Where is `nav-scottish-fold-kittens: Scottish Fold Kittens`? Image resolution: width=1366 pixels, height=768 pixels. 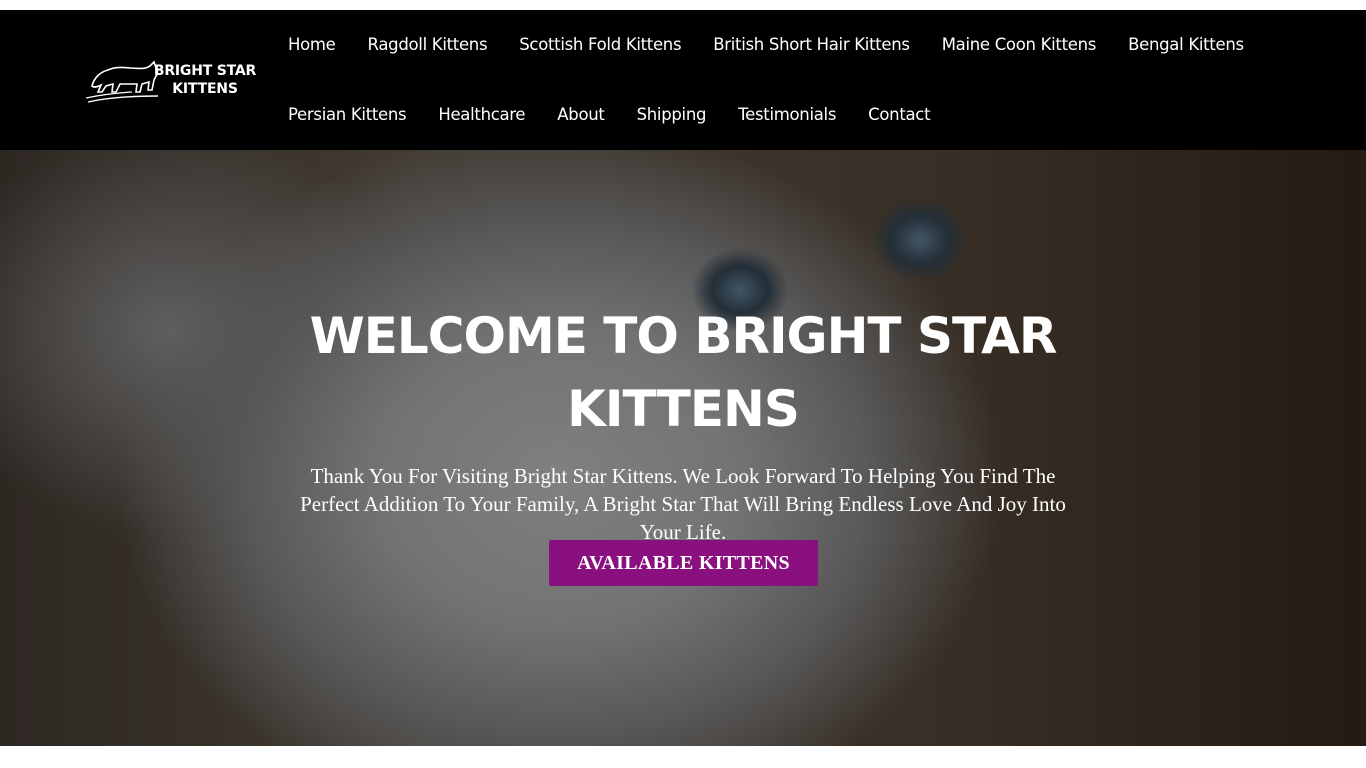 nav-scottish-fold-kittens: Scottish Fold Kittens is located at coordinates (600, 45).